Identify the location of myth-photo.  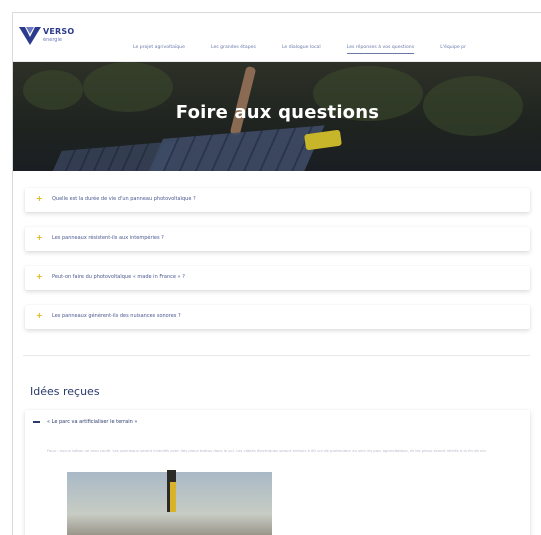
(169, 502).